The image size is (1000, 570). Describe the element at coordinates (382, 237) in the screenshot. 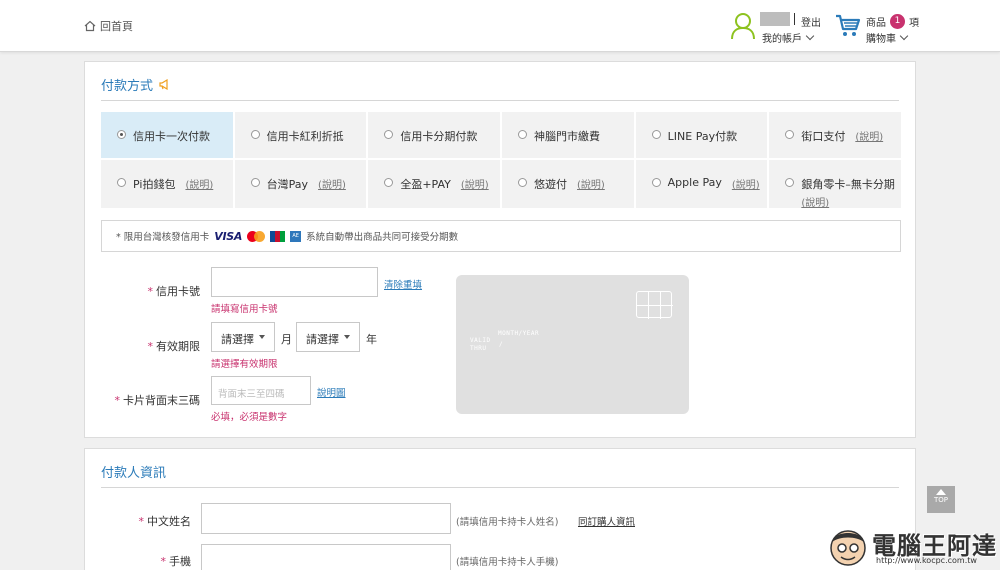

I see `notice-suffix: 系統自動帶出商品共同可接受分期數` at that location.